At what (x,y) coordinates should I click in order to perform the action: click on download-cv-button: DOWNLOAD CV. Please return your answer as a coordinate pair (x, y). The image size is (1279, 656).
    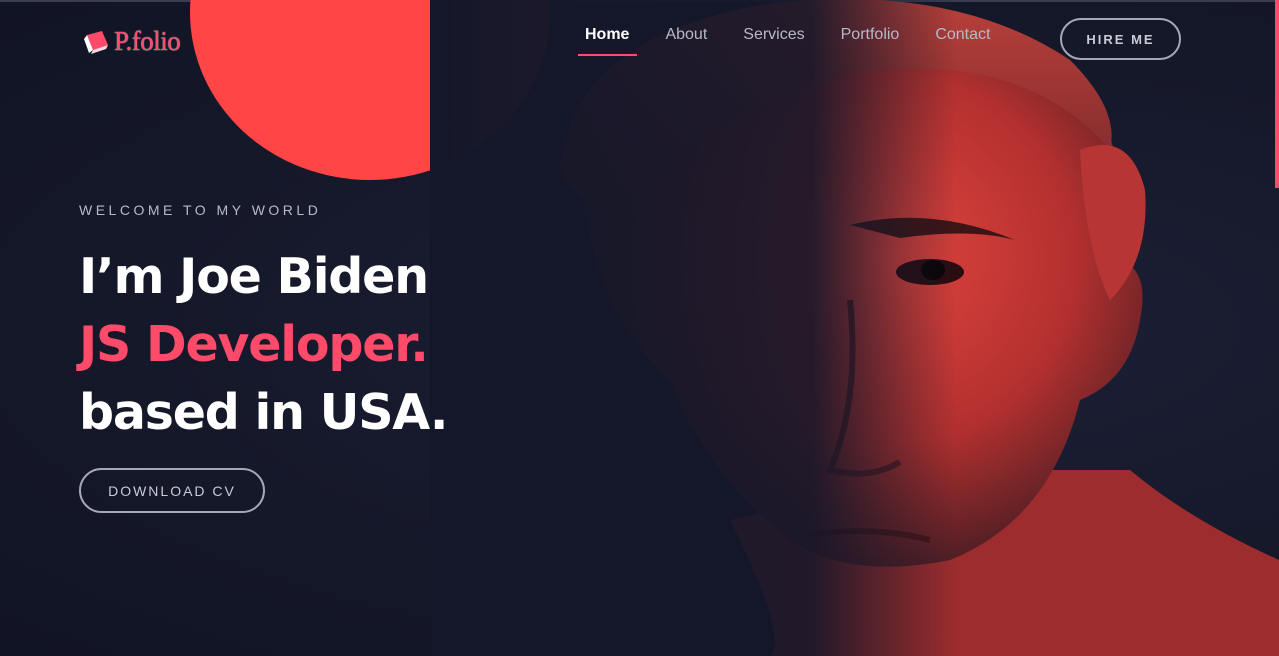
    Looking at the image, I should click on (172, 490).